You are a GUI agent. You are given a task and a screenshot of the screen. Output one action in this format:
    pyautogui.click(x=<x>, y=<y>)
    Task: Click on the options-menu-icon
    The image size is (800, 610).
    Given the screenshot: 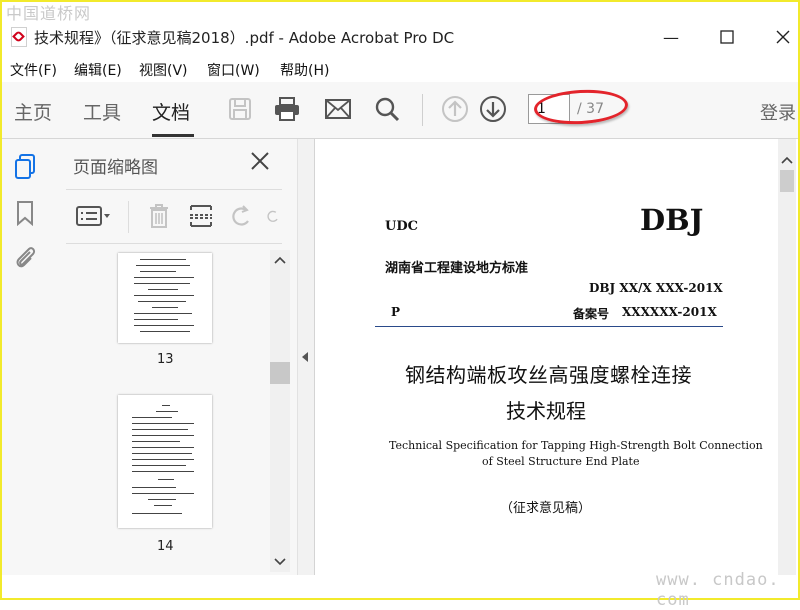 What is the action you would take?
    pyautogui.click(x=93, y=216)
    